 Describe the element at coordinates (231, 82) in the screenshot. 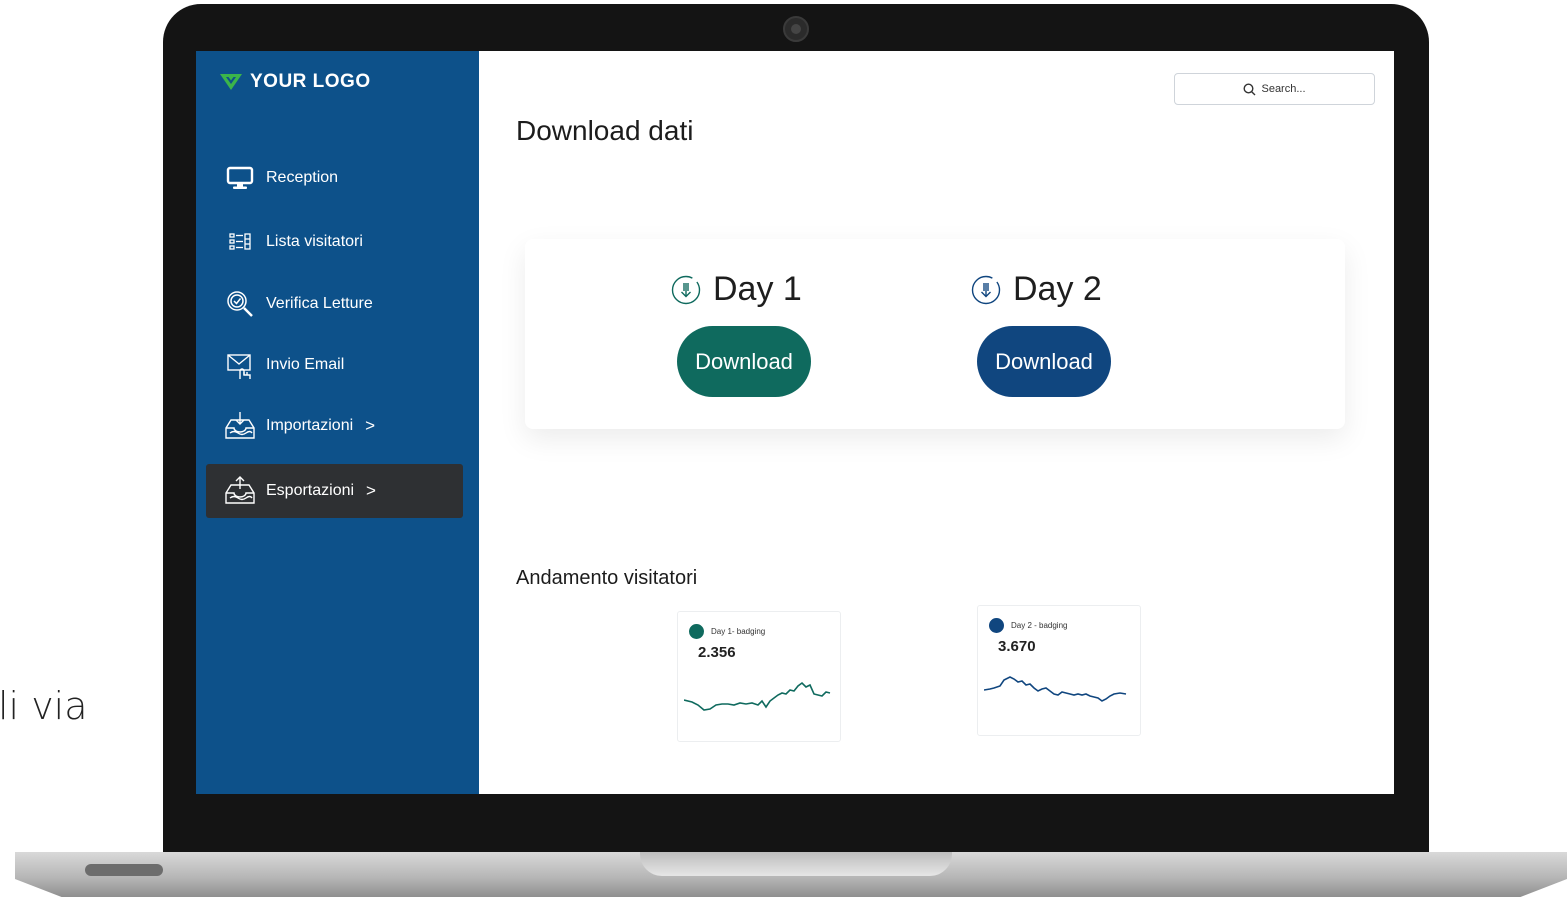

I see `logo-icon` at that location.